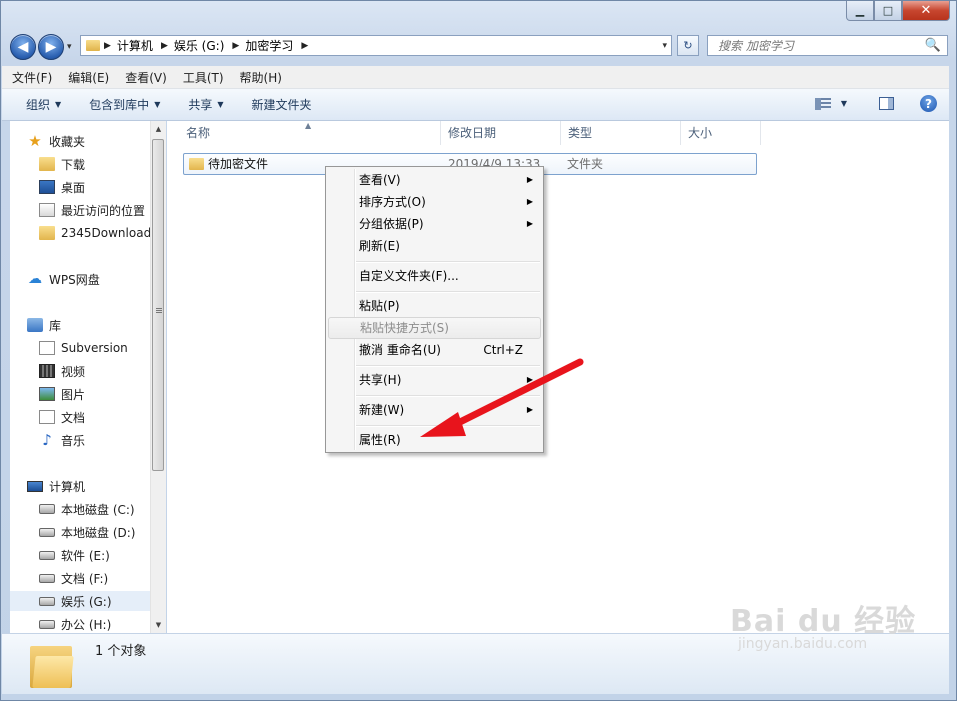 This screenshot has width=957, height=701. What do you see at coordinates (664, 46) in the screenshot?
I see `address-history-dropdown-icon: ▾` at bounding box center [664, 46].